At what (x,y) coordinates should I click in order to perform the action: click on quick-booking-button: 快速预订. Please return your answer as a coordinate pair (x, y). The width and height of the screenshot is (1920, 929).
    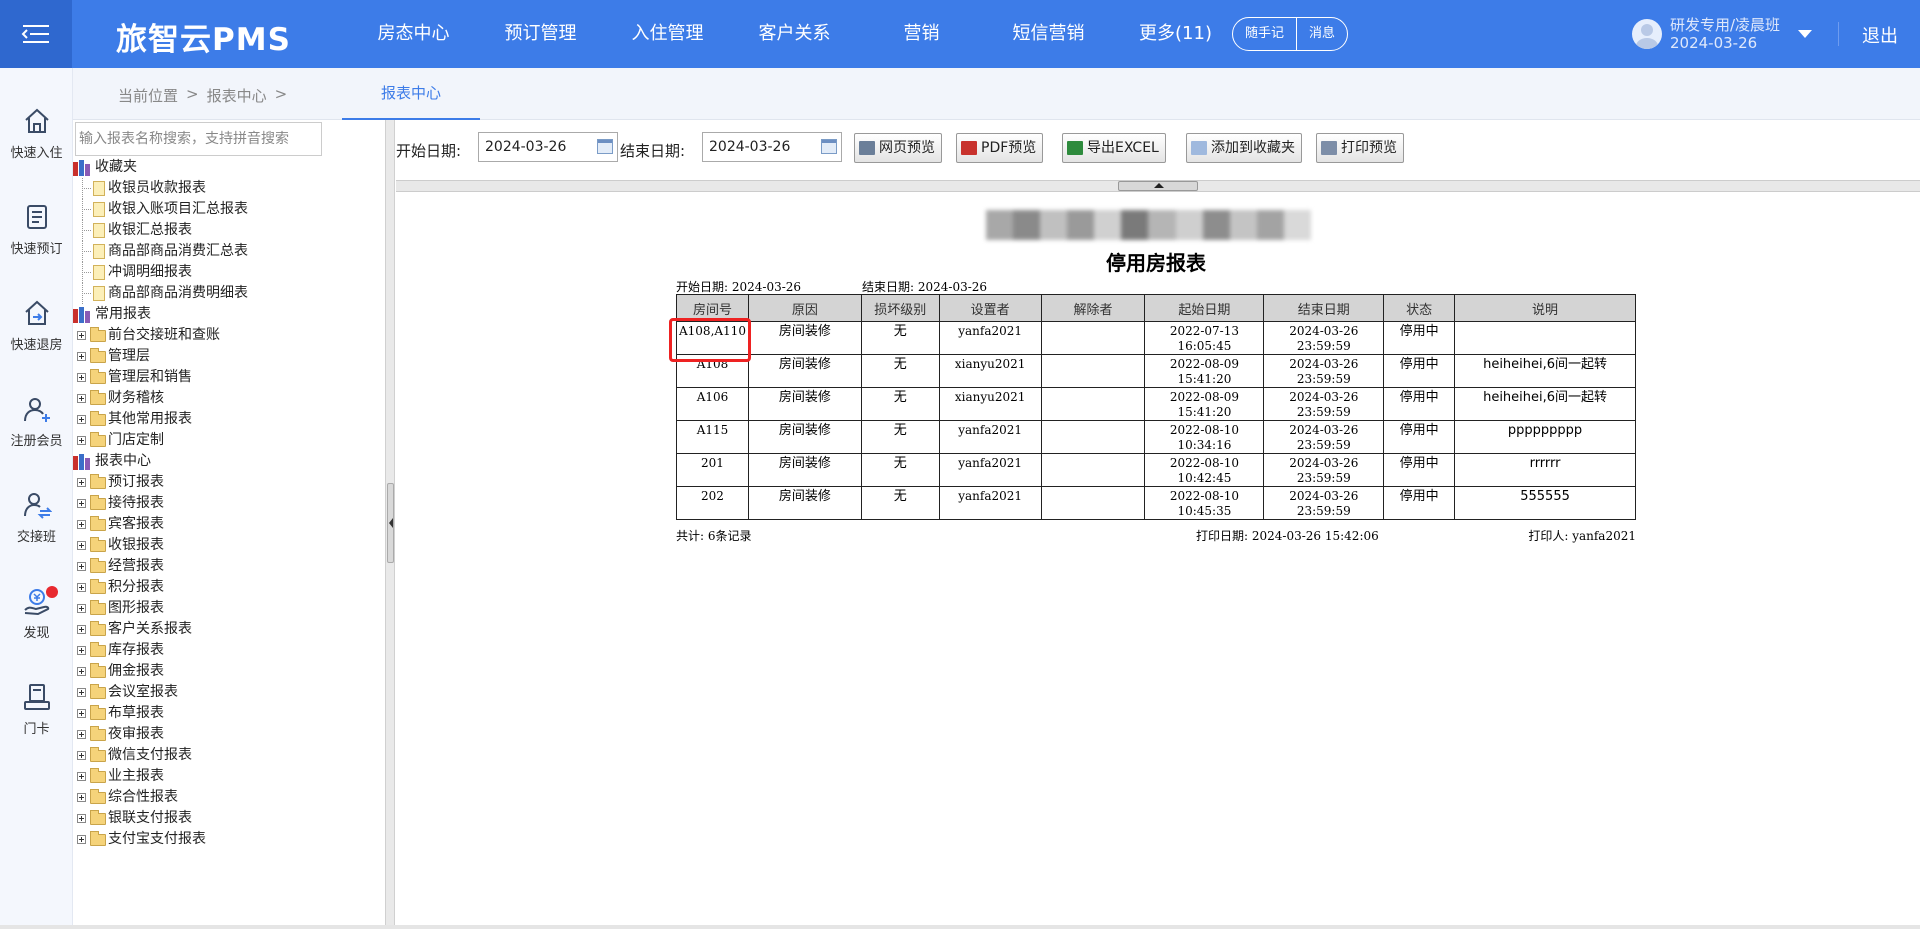
    Looking at the image, I should click on (36, 229).